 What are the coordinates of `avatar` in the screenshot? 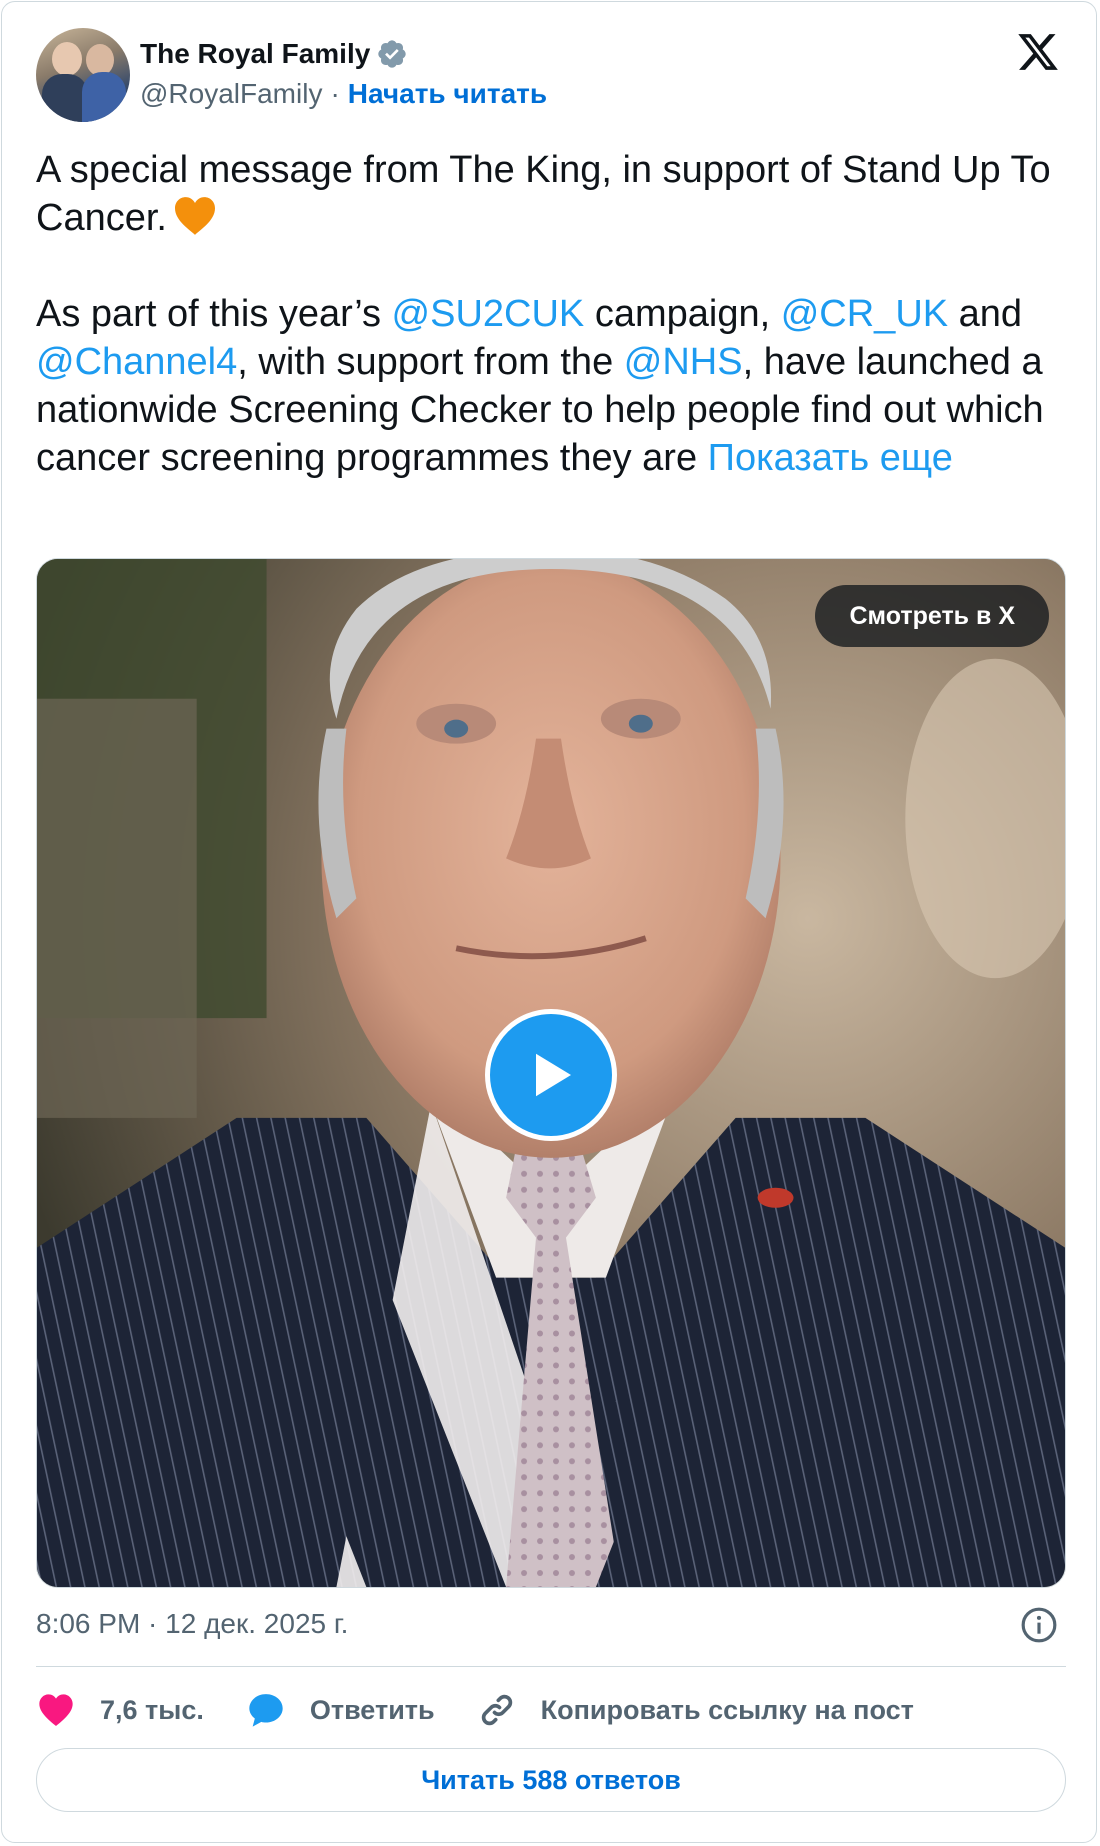 It's located at (83, 75).